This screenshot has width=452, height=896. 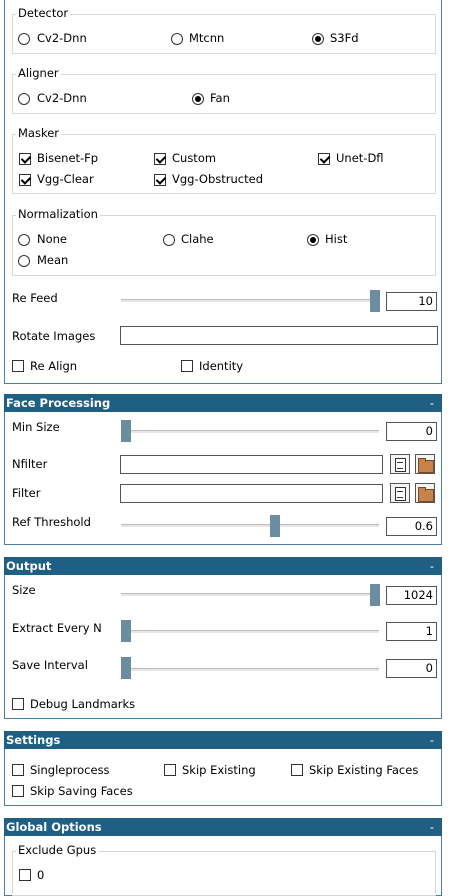 What do you see at coordinates (411, 595) in the screenshot?
I see `size-value: 1024` at bounding box center [411, 595].